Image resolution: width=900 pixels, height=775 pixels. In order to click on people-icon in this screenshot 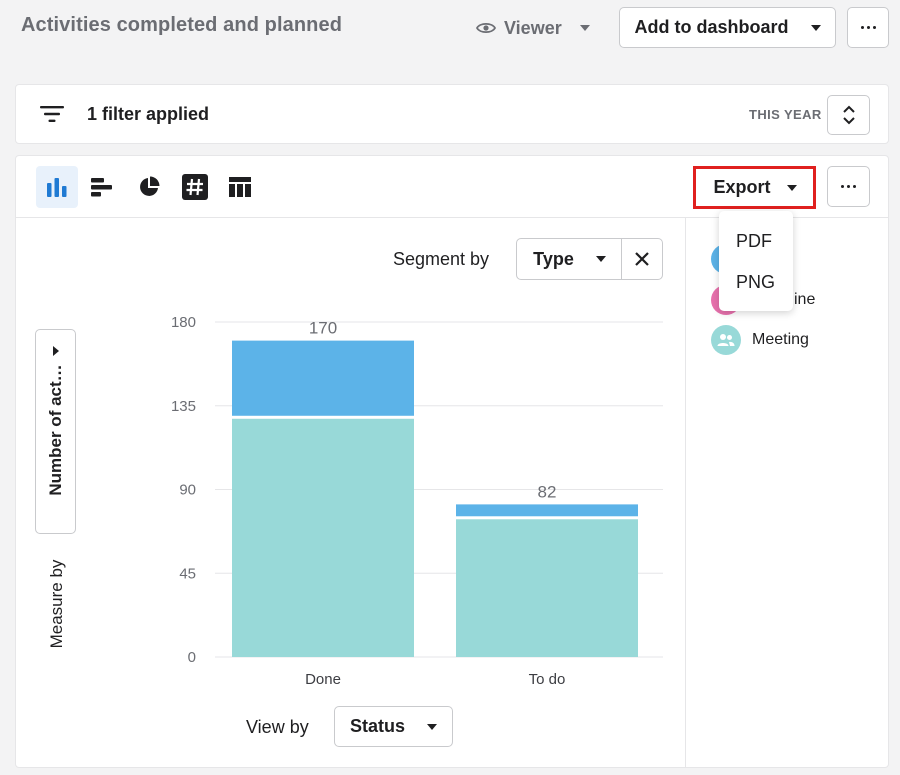, I will do `click(726, 340)`.